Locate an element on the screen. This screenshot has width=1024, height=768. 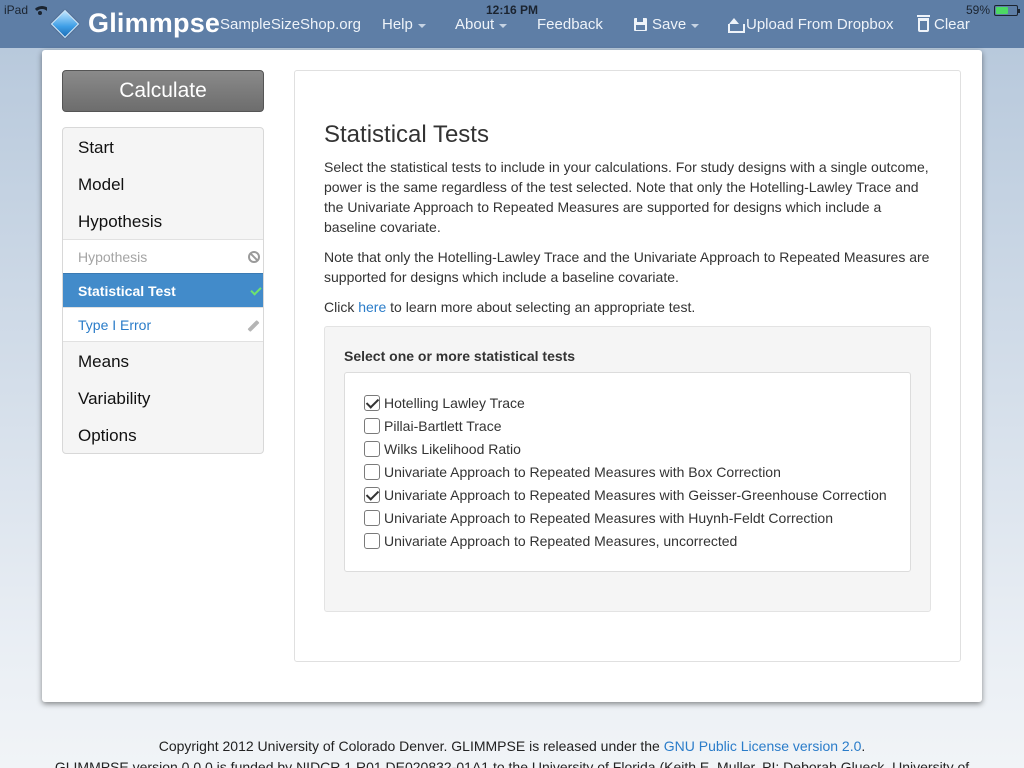
status-right: 59% is located at coordinates (992, 10).